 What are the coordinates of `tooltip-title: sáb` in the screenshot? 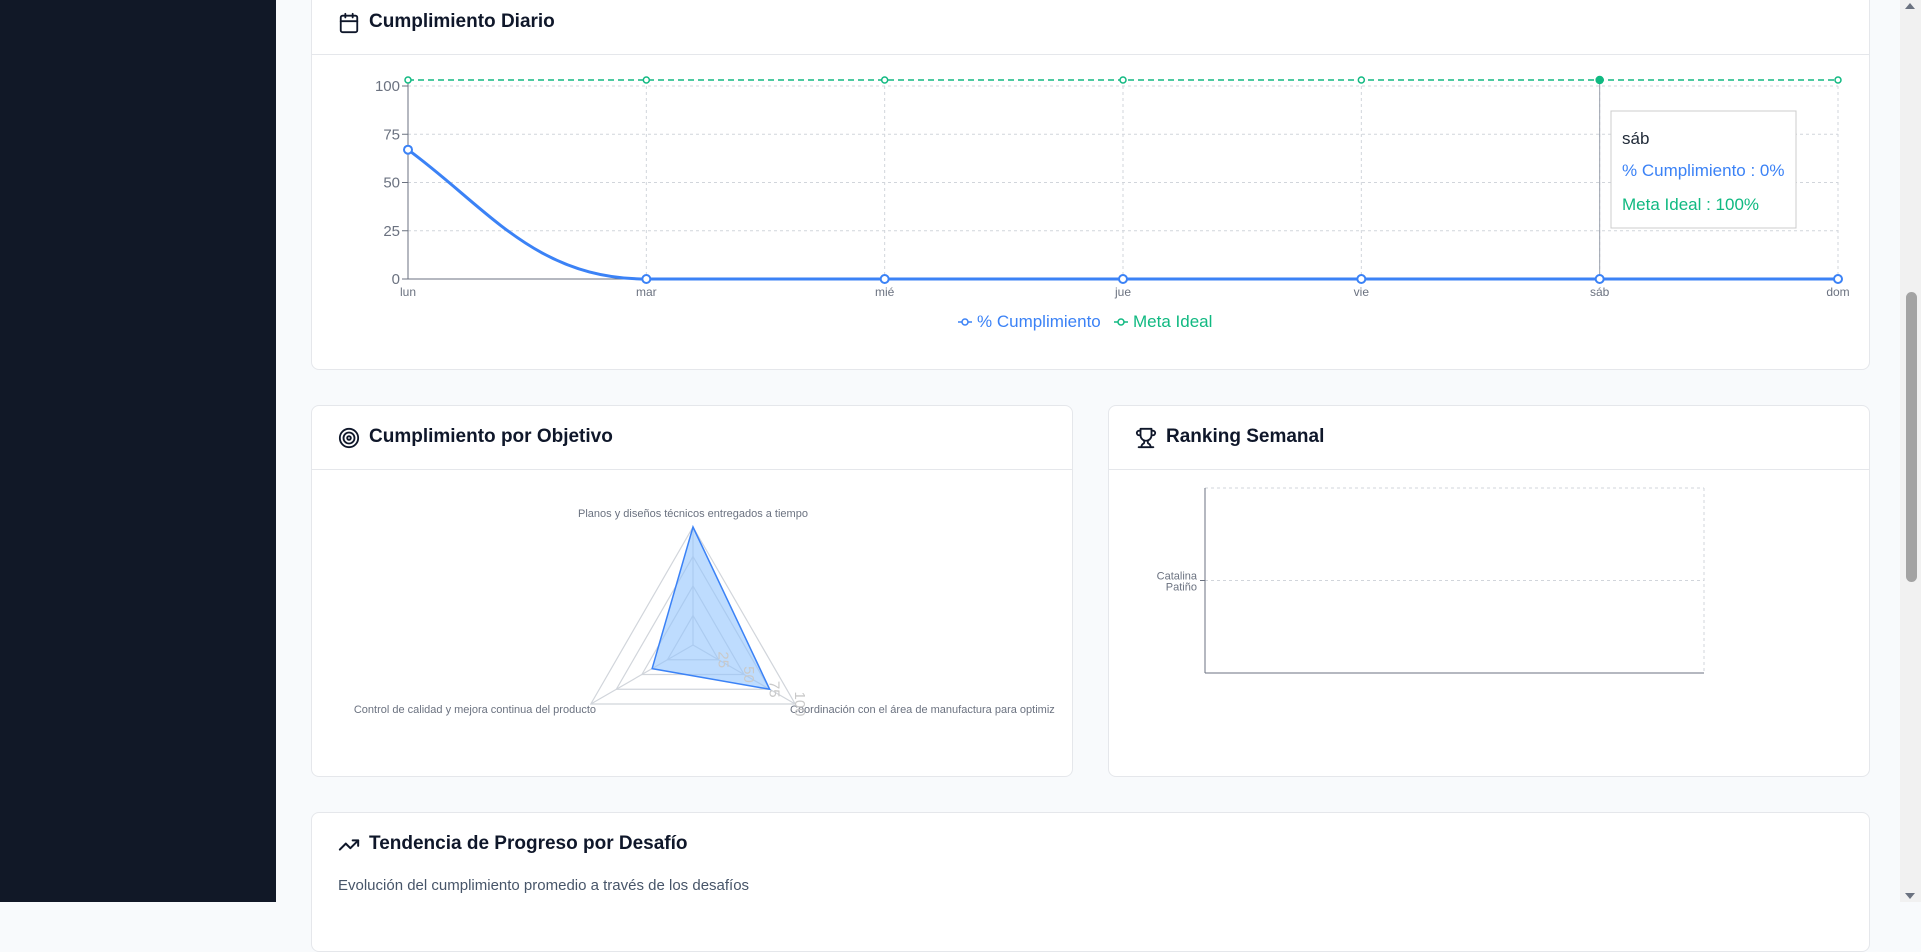 It's located at (1635, 138).